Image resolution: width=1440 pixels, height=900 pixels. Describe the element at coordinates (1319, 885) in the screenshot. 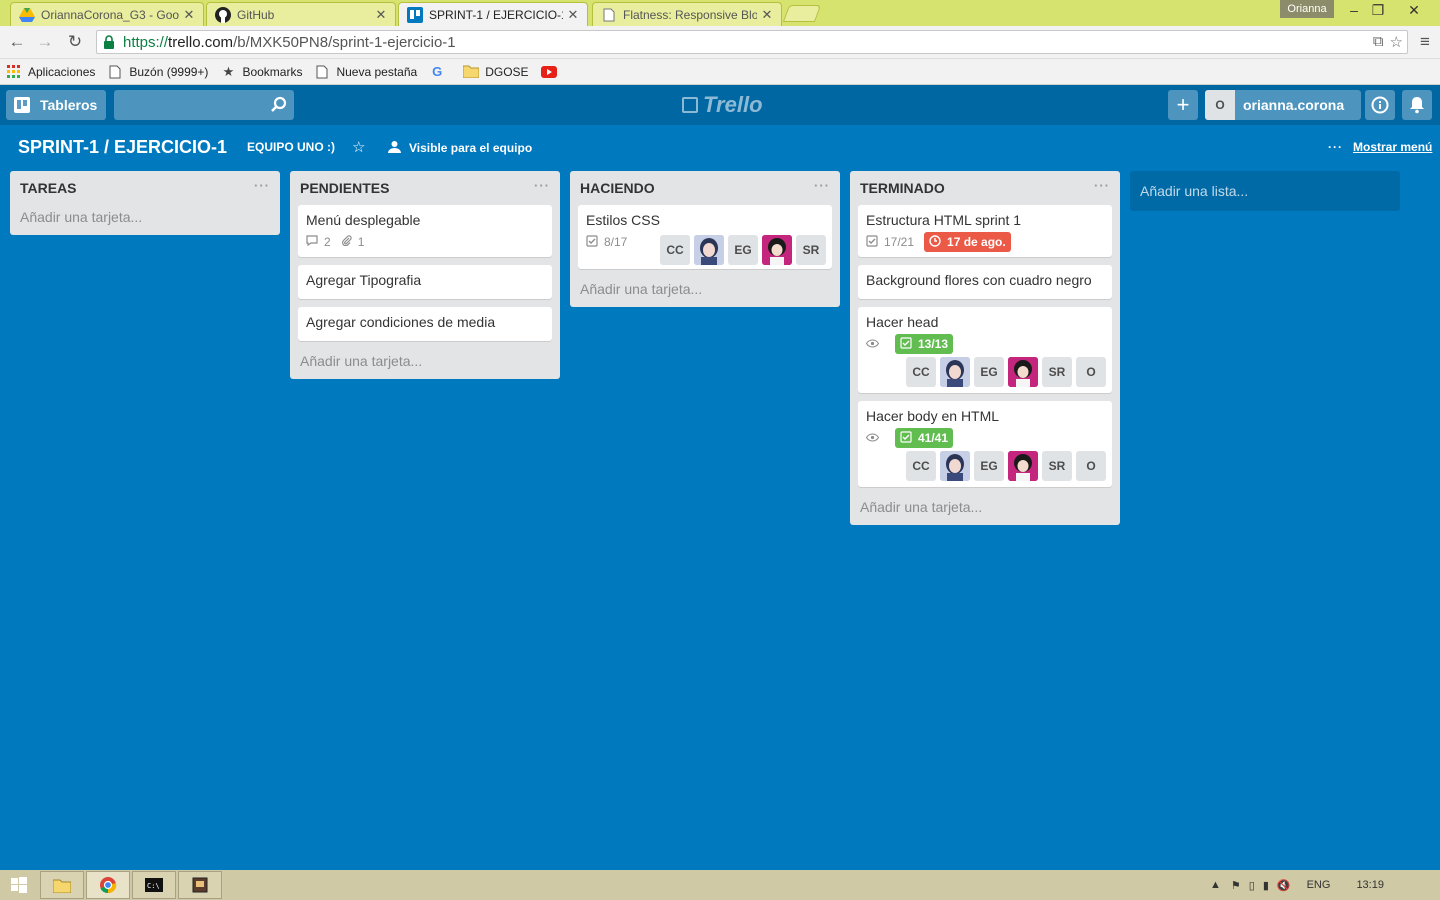

I see `language-indicator: ENG` at that location.